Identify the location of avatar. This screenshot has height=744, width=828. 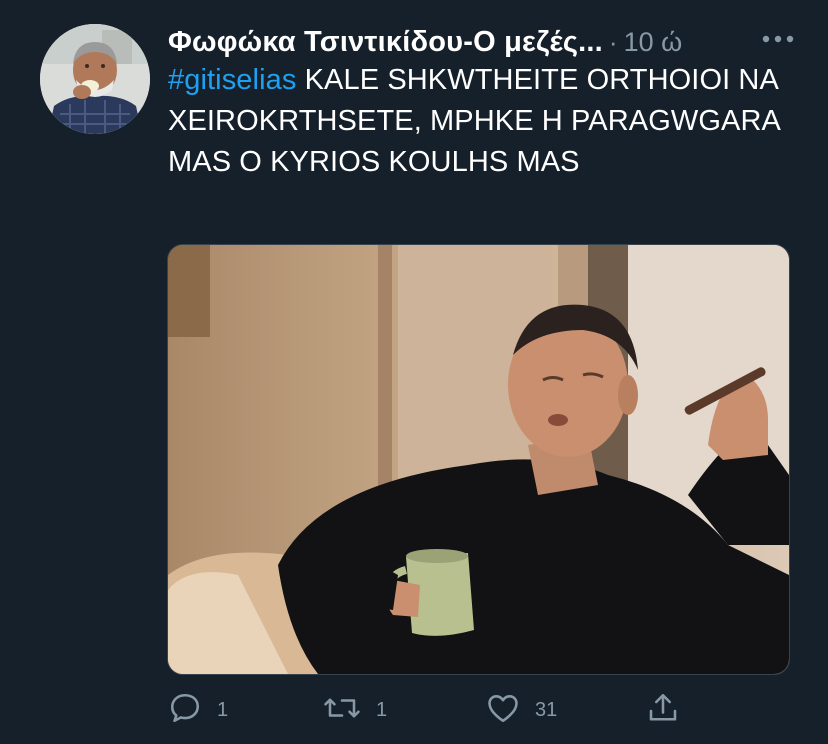
(95, 79).